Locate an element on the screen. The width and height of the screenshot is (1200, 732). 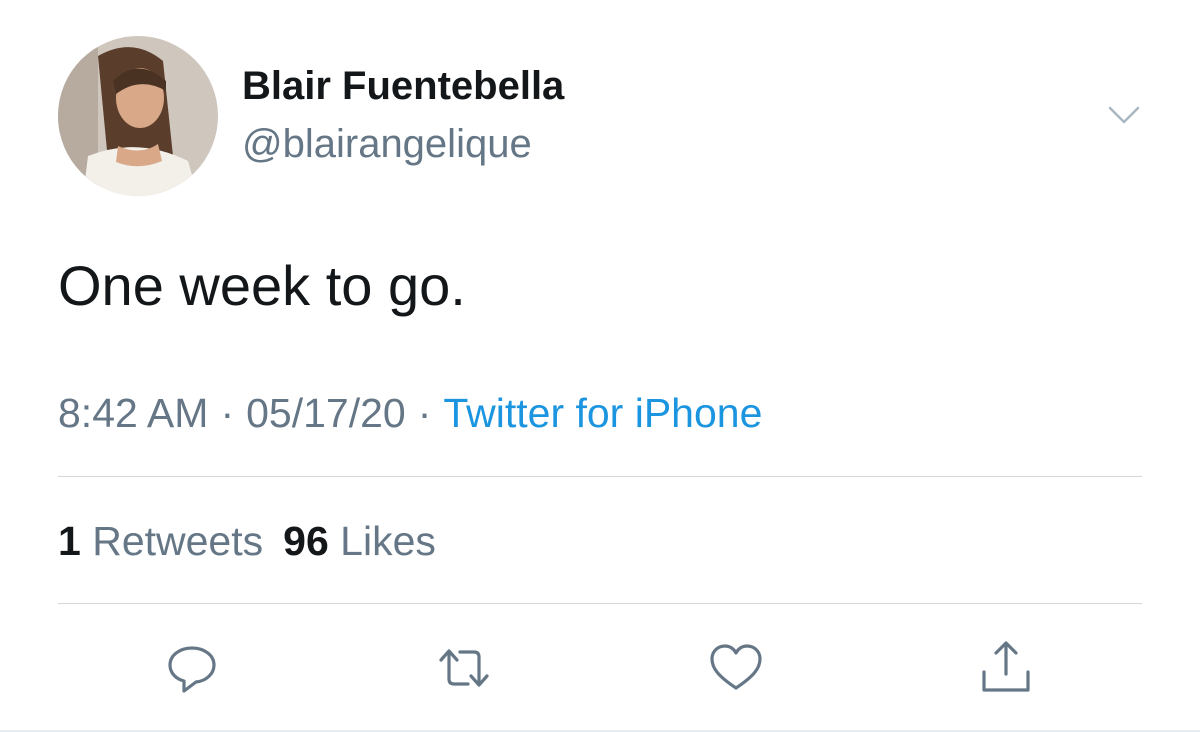
reply-button is located at coordinates (192, 668).